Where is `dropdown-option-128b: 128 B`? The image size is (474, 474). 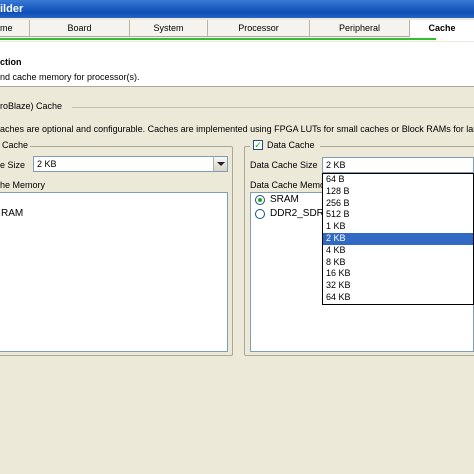
dropdown-option-128b: 128 B is located at coordinates (398, 192).